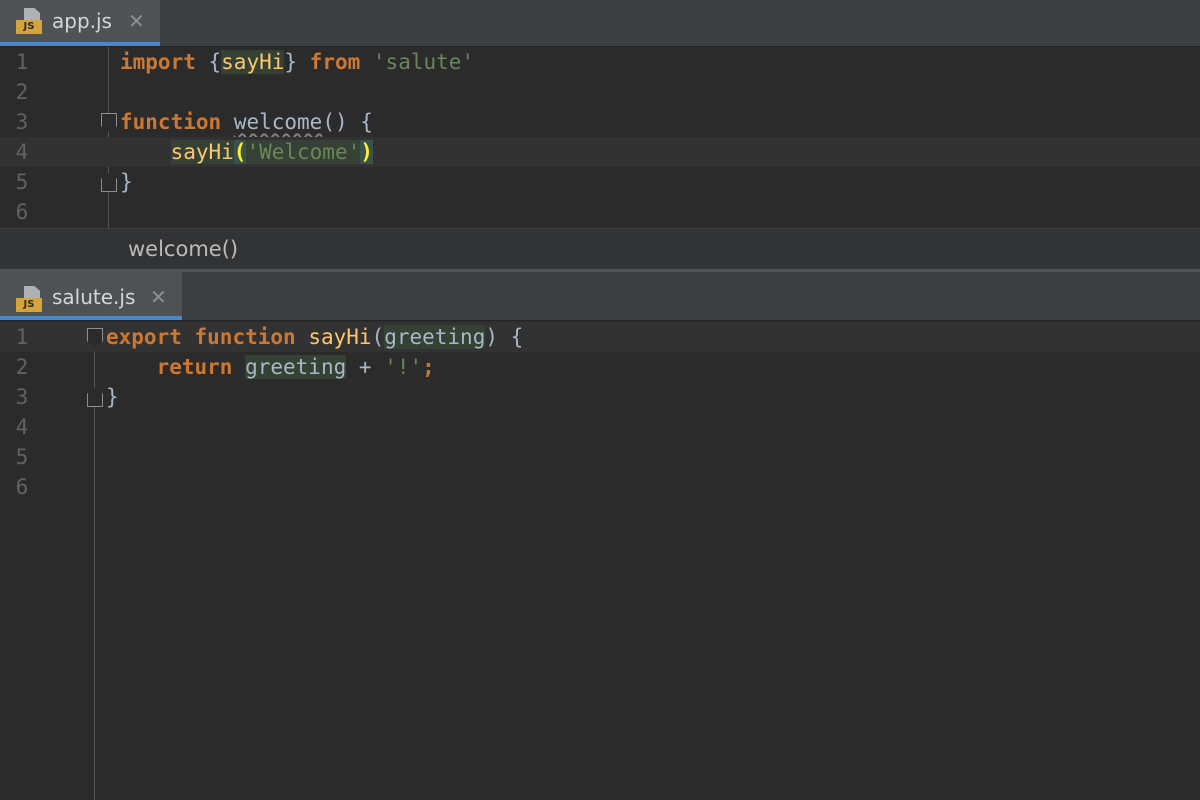 This screenshot has width=1200, height=800. What do you see at coordinates (423, 62) in the screenshot?
I see `code-token: 'salute'` at bounding box center [423, 62].